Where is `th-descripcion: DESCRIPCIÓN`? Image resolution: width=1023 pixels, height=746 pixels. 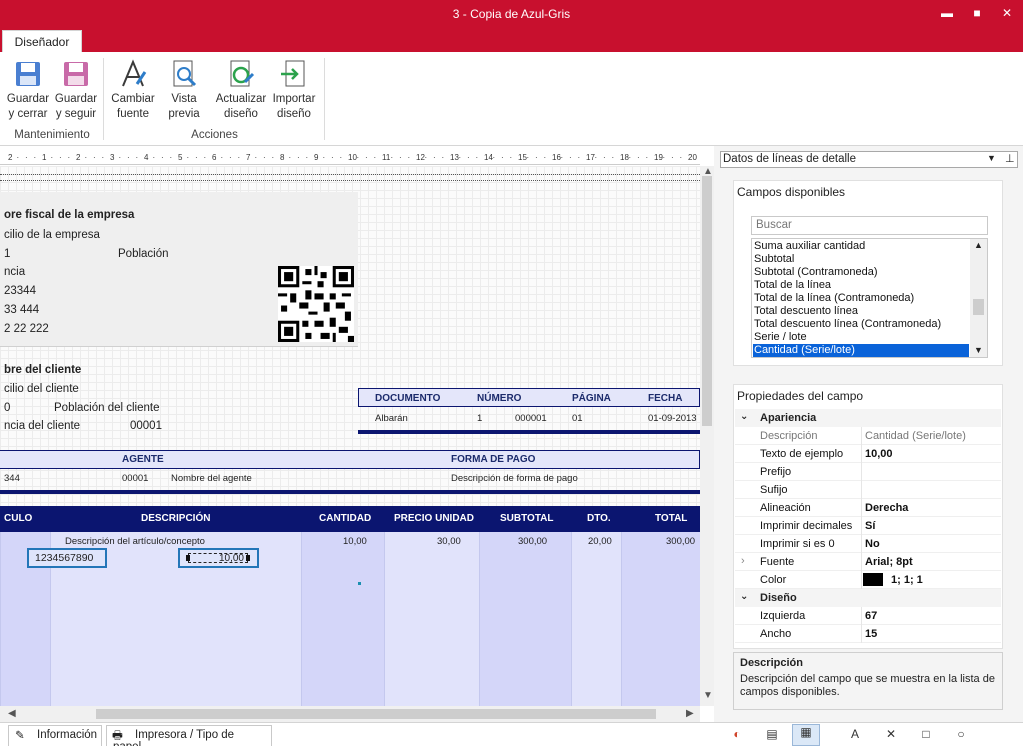
th-descripcion: DESCRIPCIÓN is located at coordinates (175, 518).